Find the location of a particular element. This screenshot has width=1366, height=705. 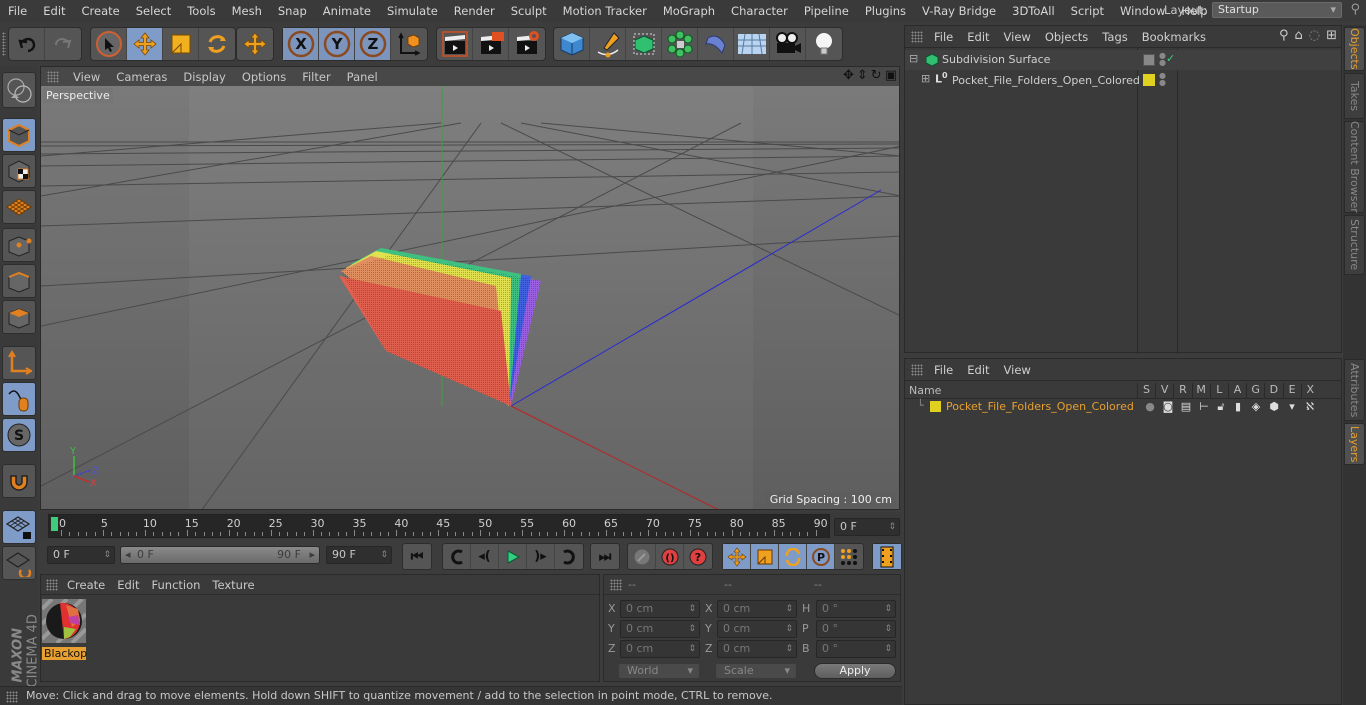

layer-column-header: G is located at coordinates (1255, 390).